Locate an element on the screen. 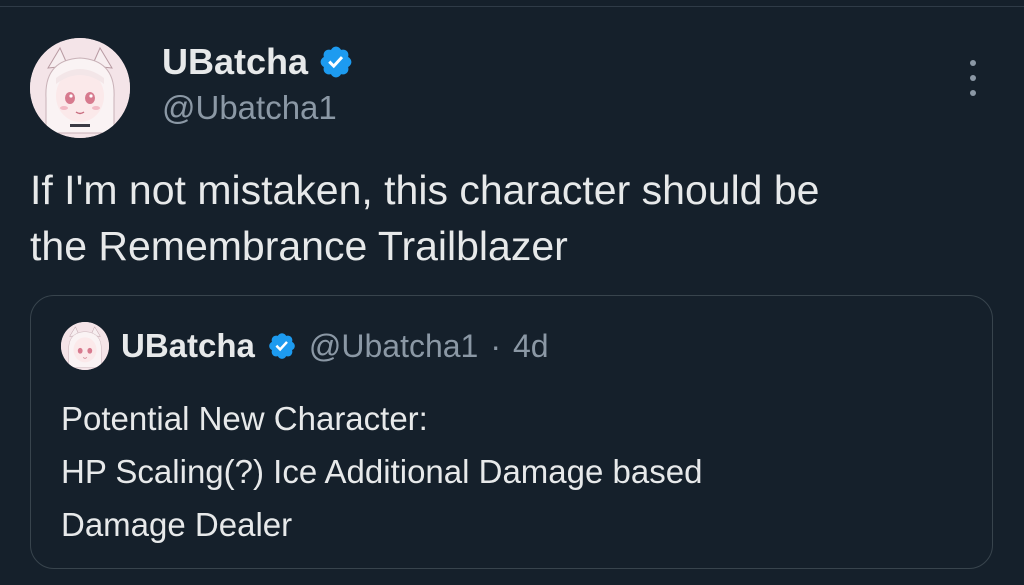 This screenshot has height=585, width=1024. avatar is located at coordinates (80, 88).